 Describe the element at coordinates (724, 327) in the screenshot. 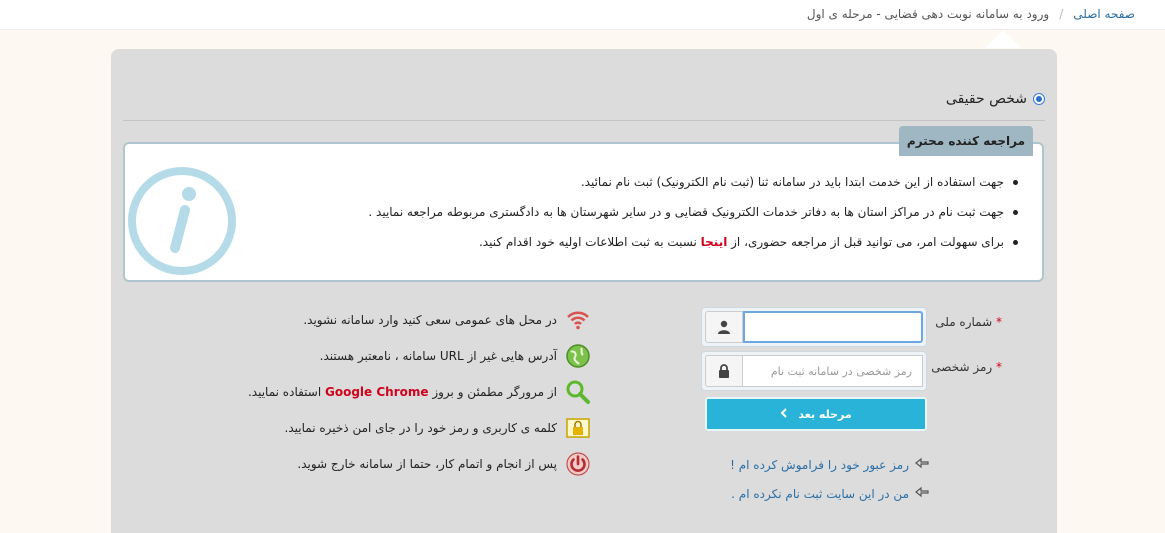

I see `user-icon` at that location.